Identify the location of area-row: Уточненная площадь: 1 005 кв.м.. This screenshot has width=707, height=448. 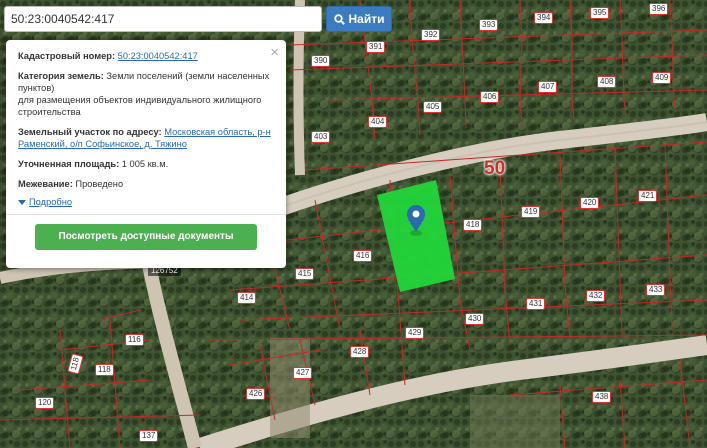
(146, 164).